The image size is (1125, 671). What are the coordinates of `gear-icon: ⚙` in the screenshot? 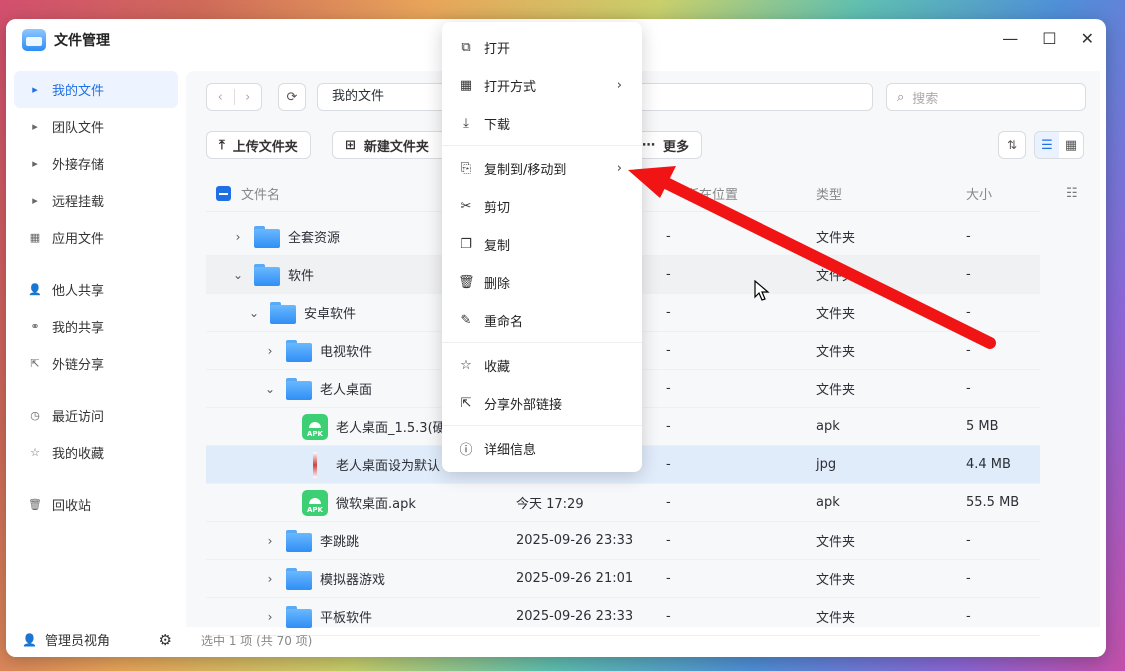 It's located at (165, 640).